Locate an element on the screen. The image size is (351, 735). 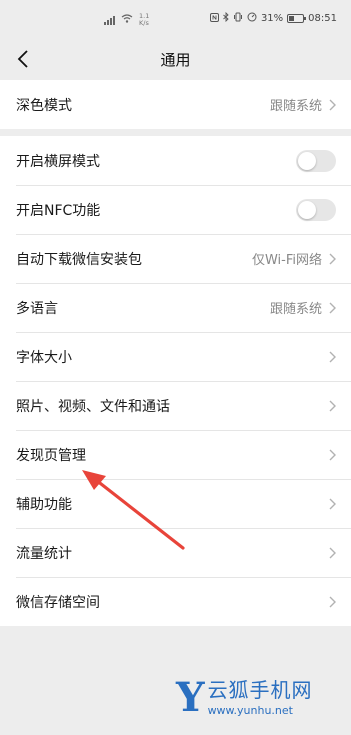
page-title: 通用 is located at coordinates (175, 60).